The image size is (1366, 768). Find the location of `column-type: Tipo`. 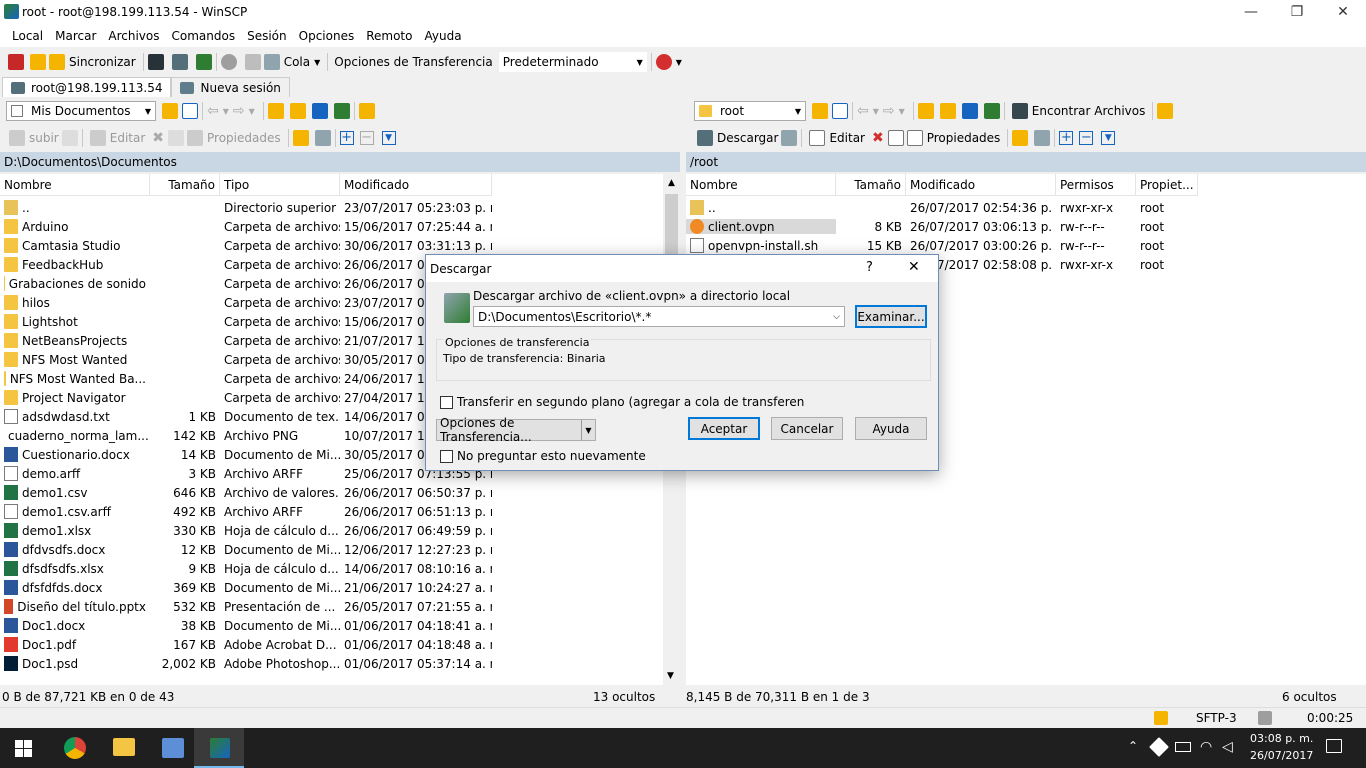

column-type: Tipo is located at coordinates (280, 184).